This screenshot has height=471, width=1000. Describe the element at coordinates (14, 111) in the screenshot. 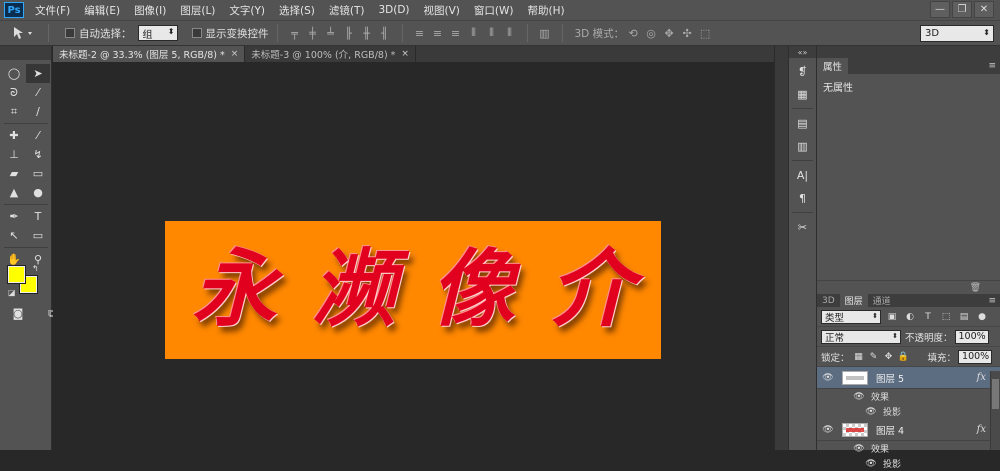

I see `crop-tool-icon: ⌗` at that location.